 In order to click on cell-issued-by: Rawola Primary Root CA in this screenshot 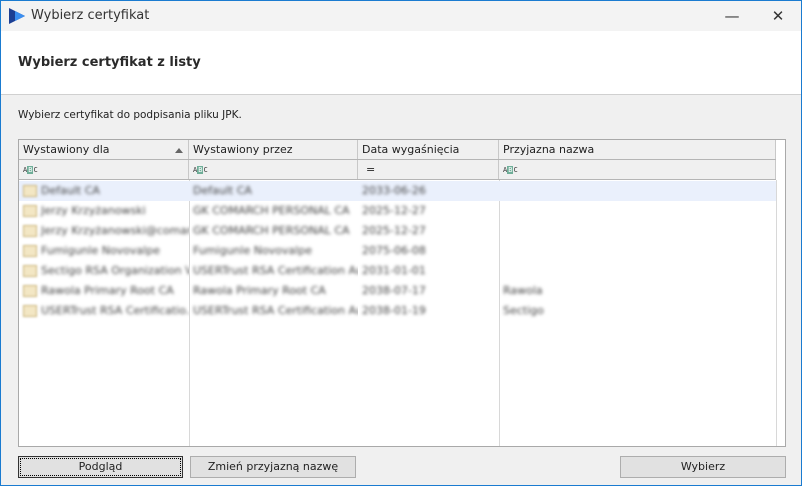, I will do `click(273, 291)`.